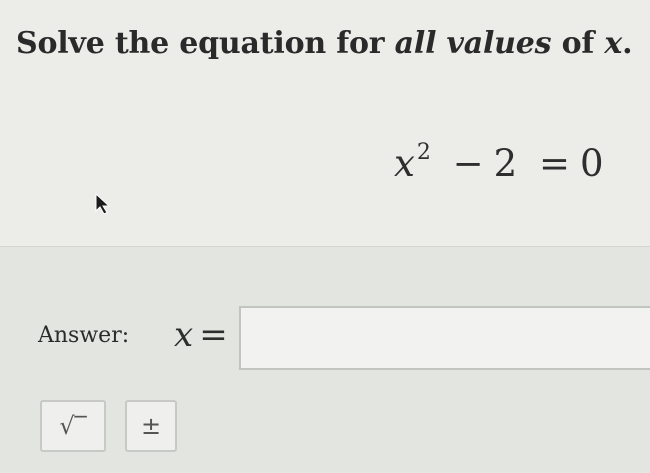  Describe the element at coordinates (205, 43) in the screenshot. I see `prompt-text: Solve the equation for` at that location.